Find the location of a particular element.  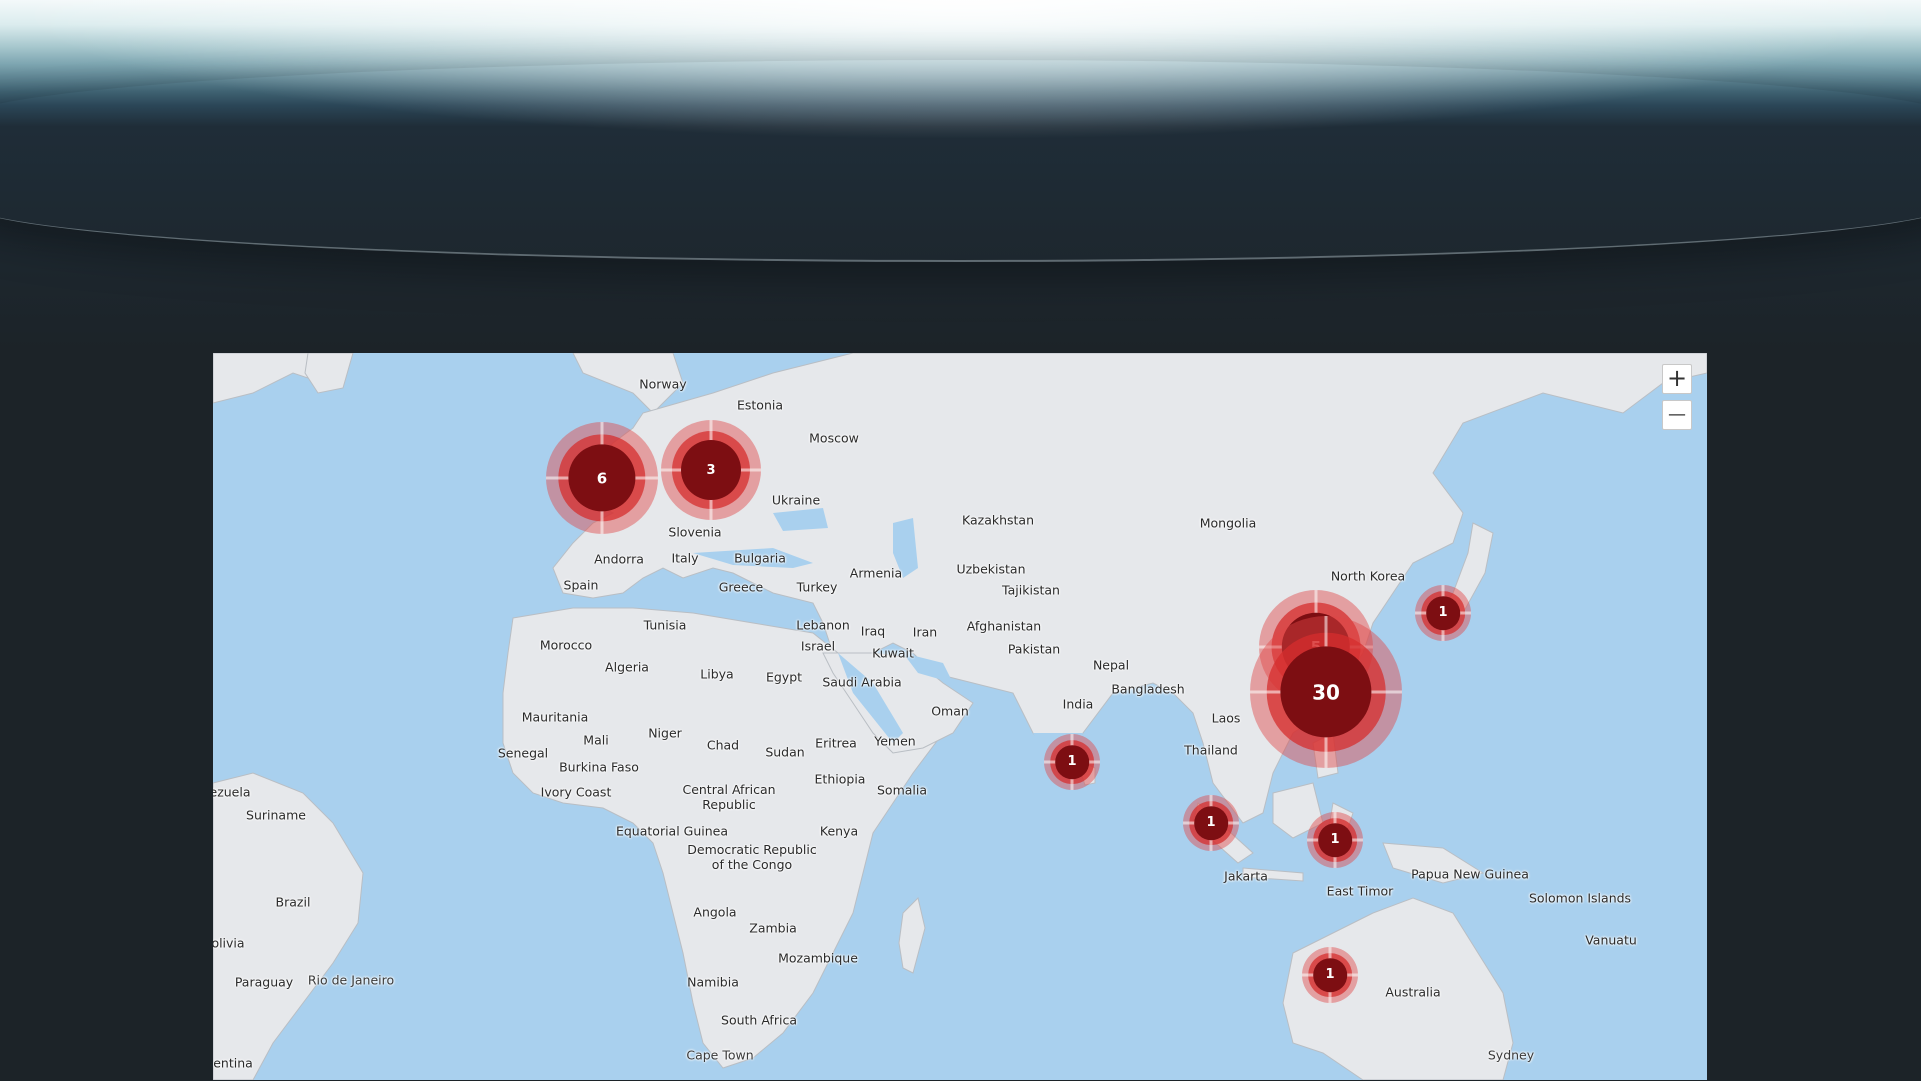

country-label: Vanuatu is located at coordinates (1611, 940).